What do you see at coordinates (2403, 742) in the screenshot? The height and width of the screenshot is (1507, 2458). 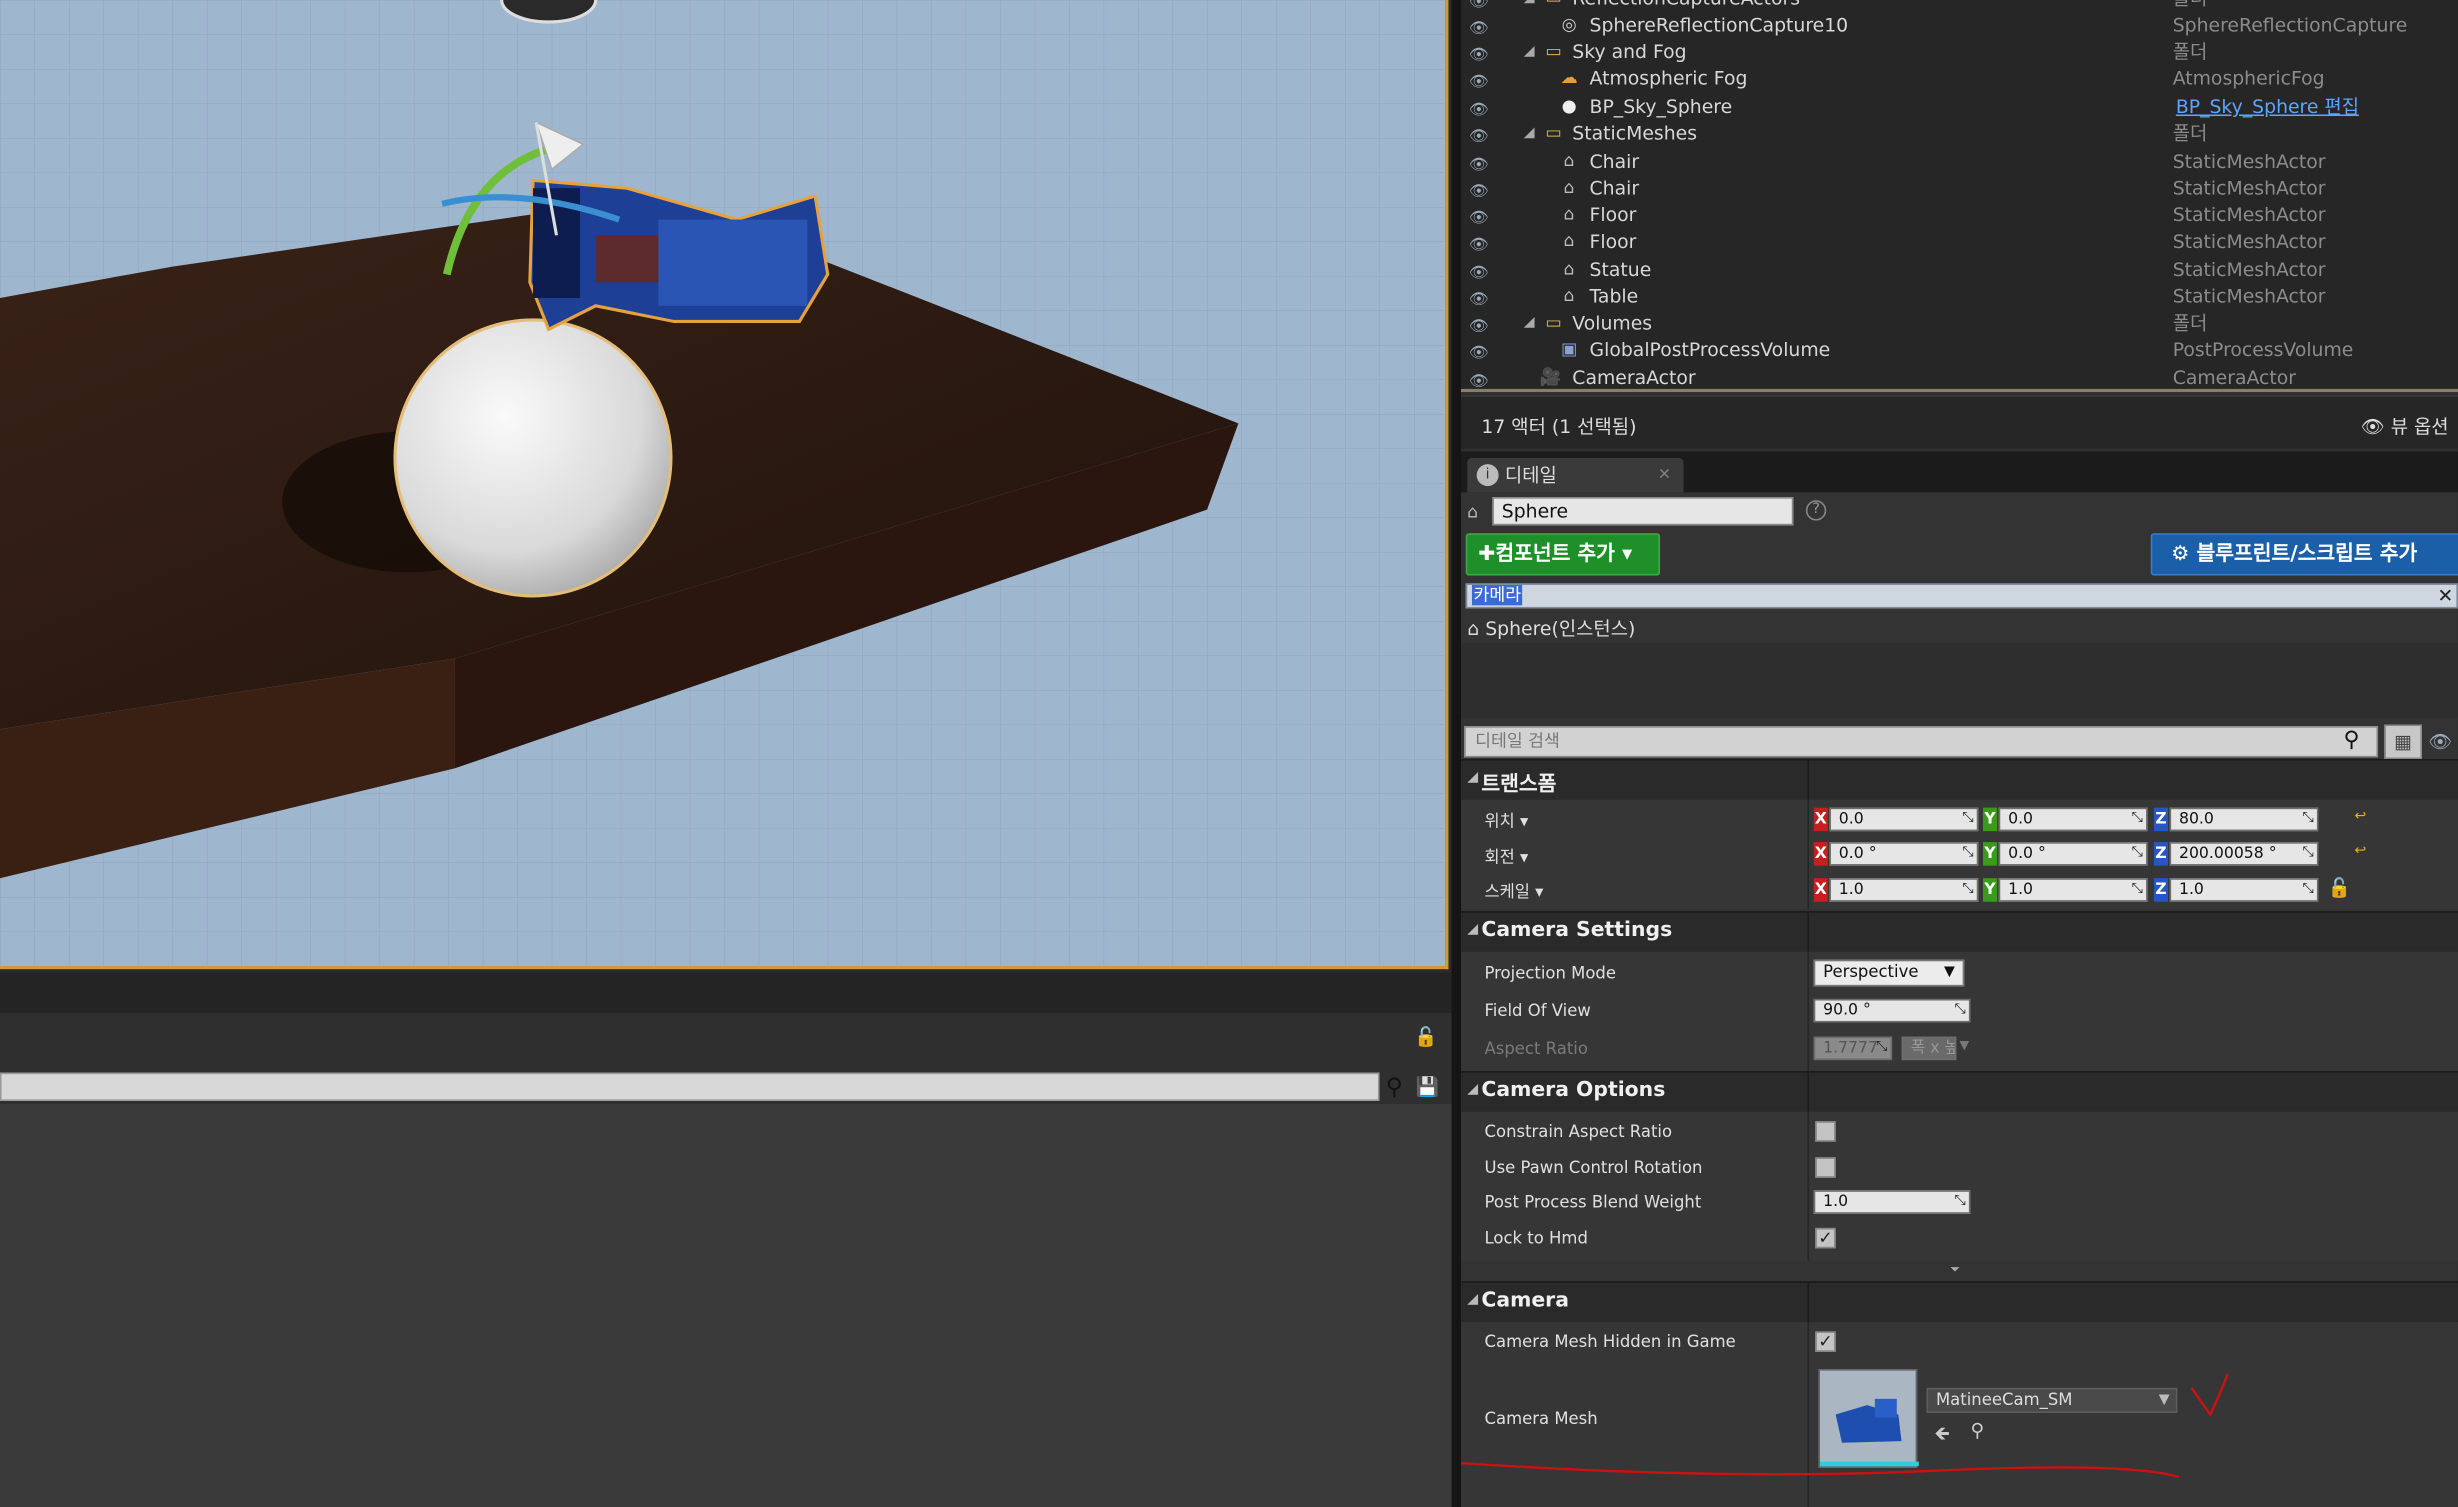 I see `property-matrix-icon: ▦` at bounding box center [2403, 742].